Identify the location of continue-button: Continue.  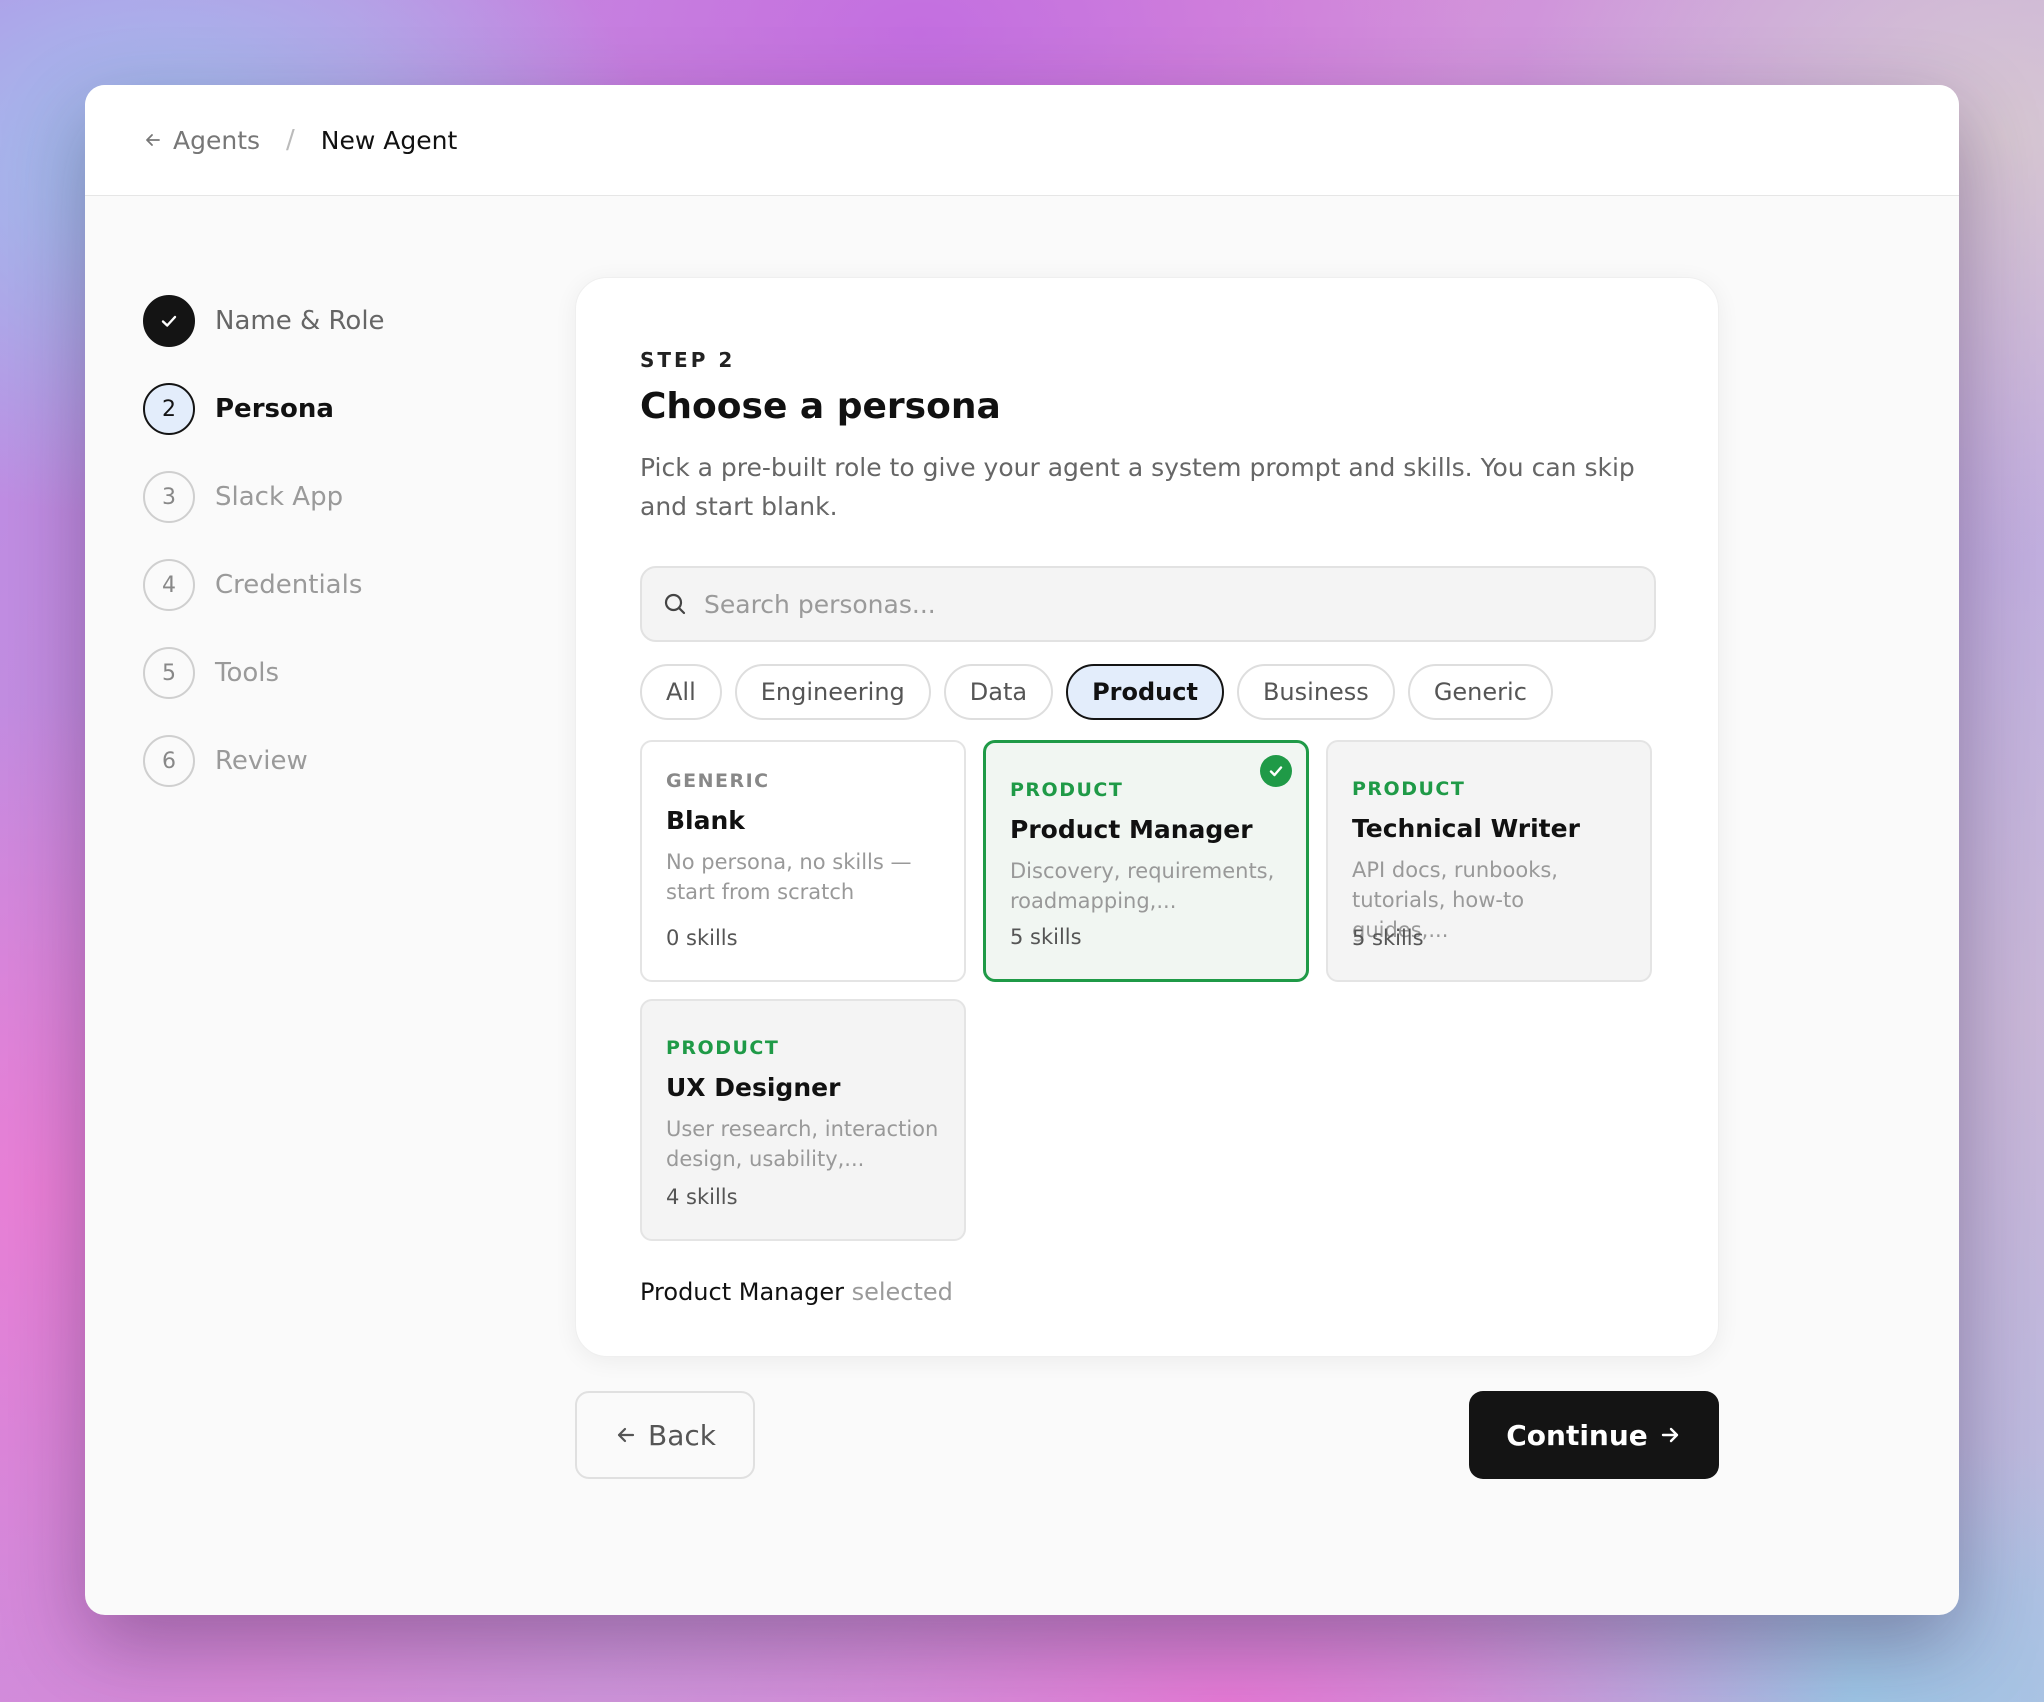
(1594, 1435).